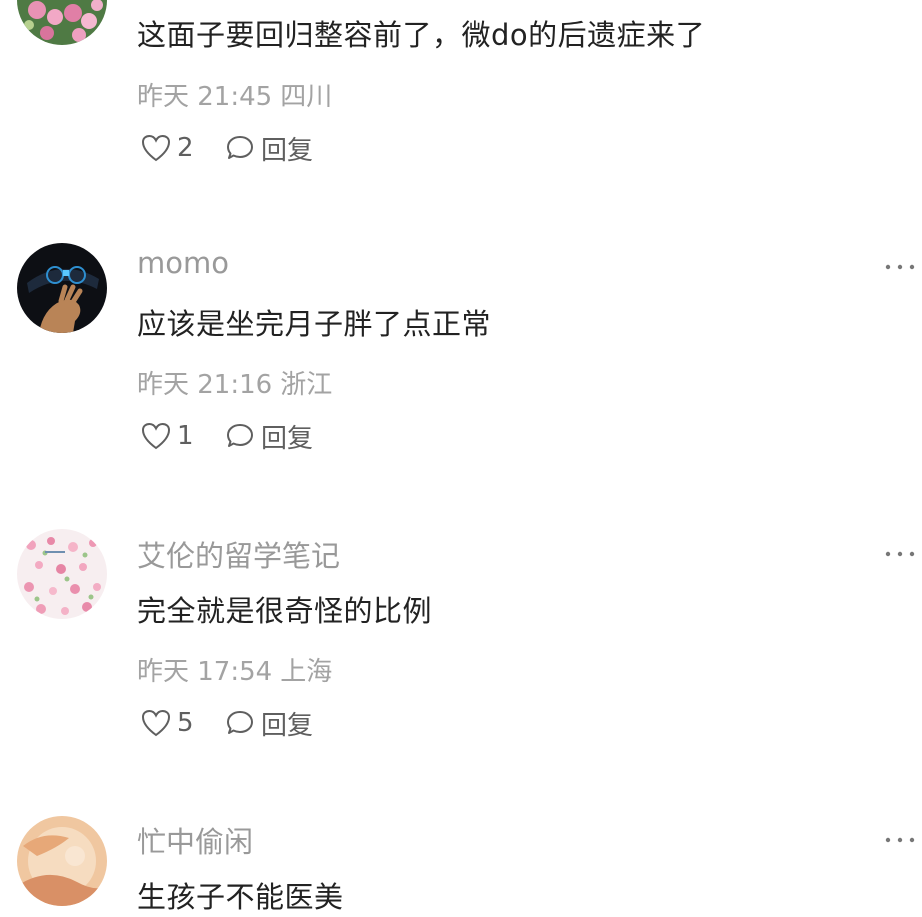 This screenshot has width=922, height=917. I want to click on comment-actions: 2 回复, so click(226, 148).